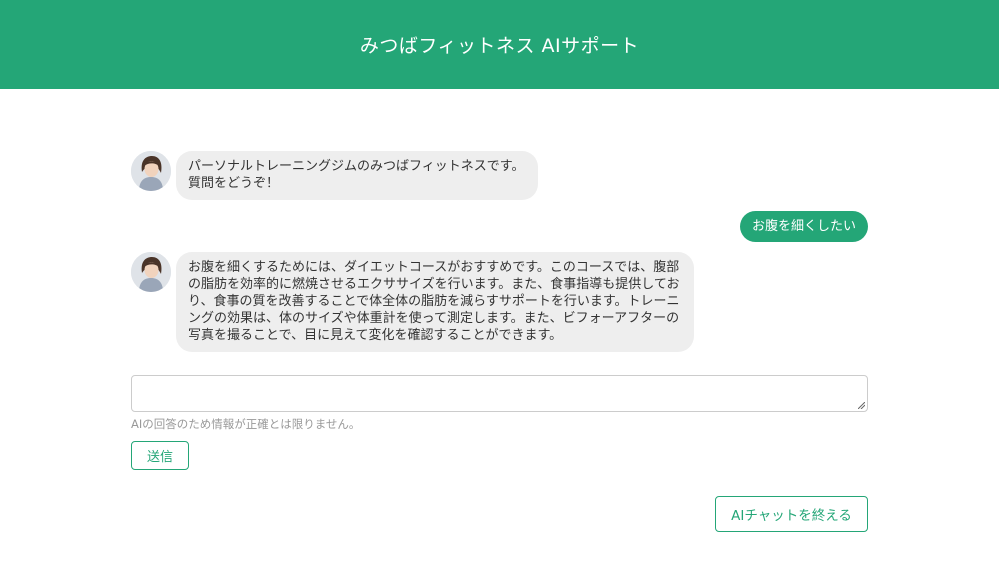  I want to click on message-input, so click(499, 393).